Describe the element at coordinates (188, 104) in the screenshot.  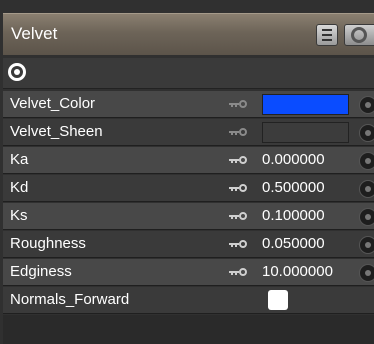
I see `property-row-velvet-color: Velvet_Color` at that location.